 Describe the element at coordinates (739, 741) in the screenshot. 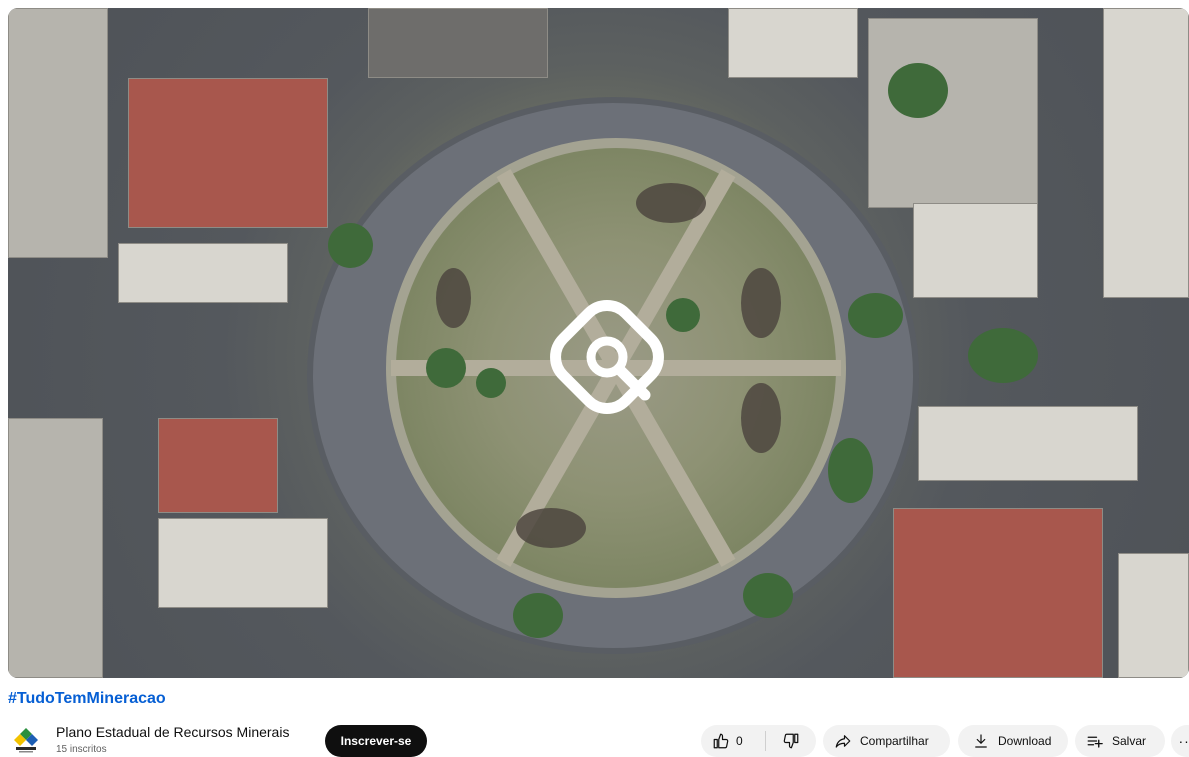

I see `like-count: 0` at that location.